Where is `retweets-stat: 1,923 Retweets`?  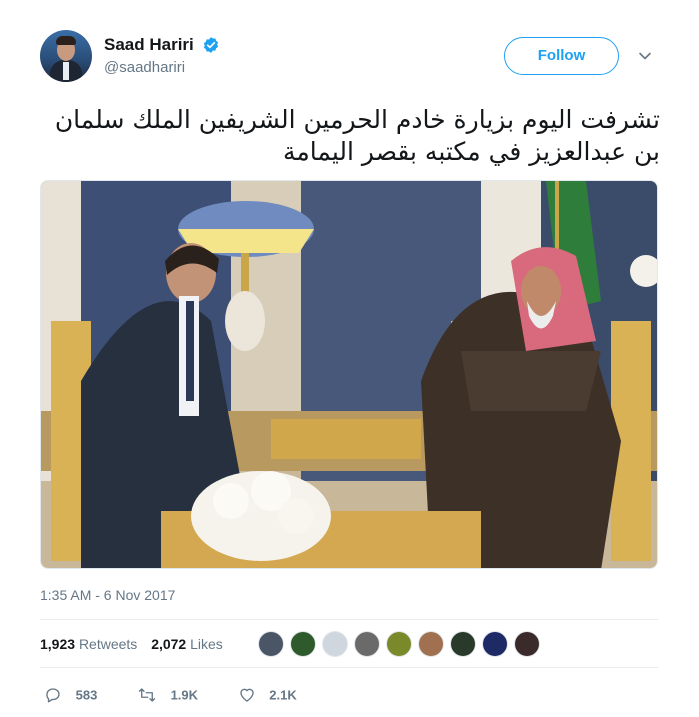 retweets-stat: 1,923 Retweets is located at coordinates (88, 644).